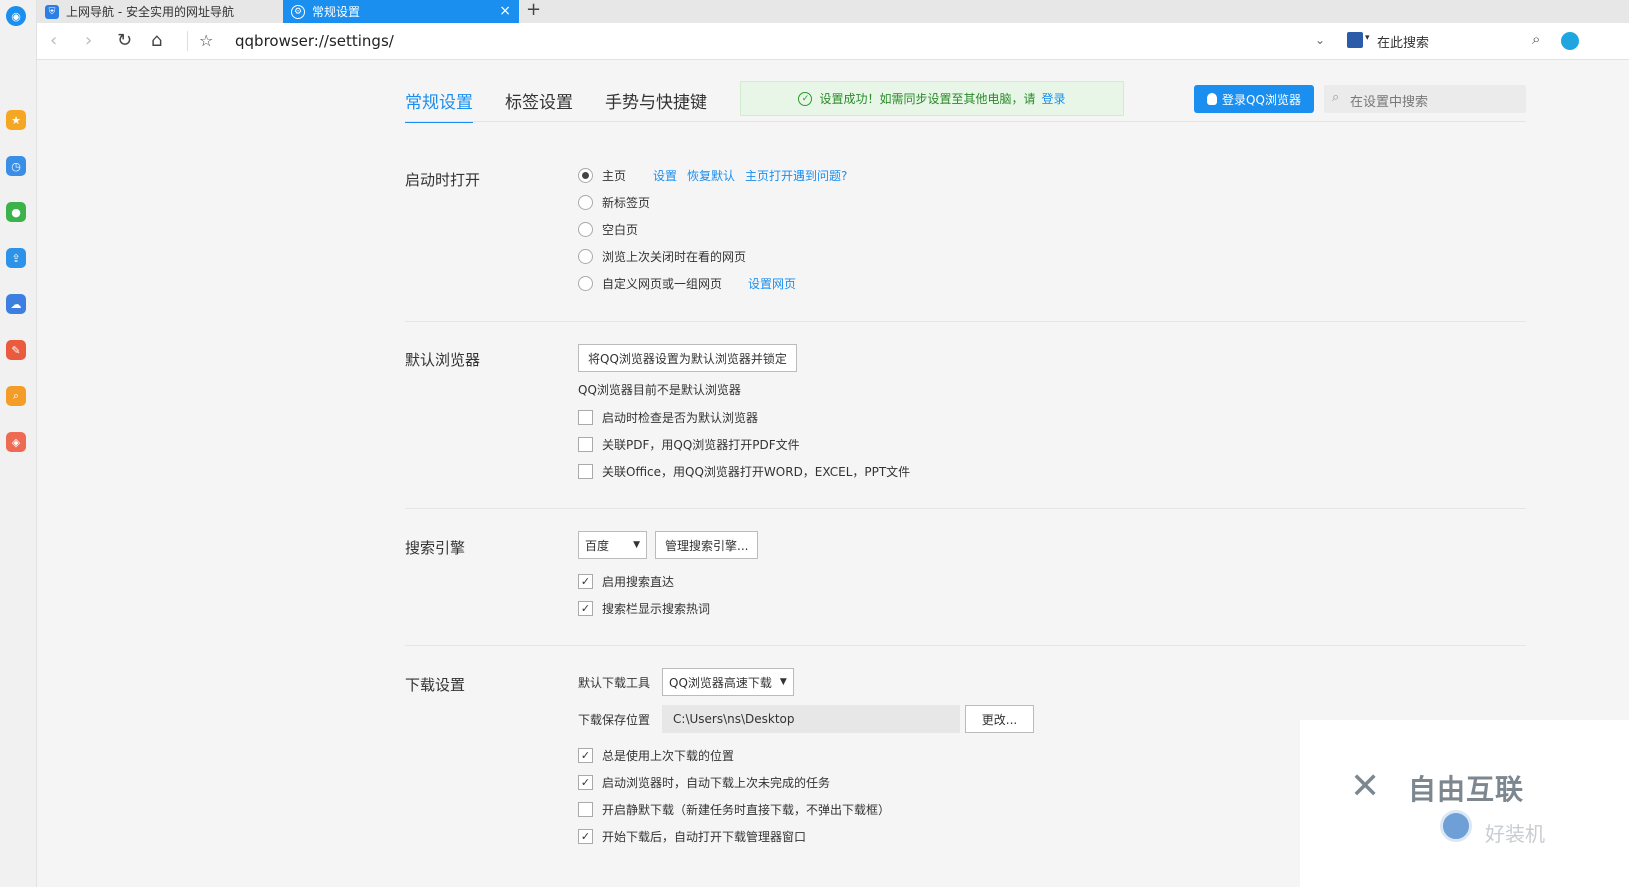 This screenshot has width=1629, height=887. What do you see at coordinates (614, 682) in the screenshot?
I see `field-label: 默认下载工具` at bounding box center [614, 682].